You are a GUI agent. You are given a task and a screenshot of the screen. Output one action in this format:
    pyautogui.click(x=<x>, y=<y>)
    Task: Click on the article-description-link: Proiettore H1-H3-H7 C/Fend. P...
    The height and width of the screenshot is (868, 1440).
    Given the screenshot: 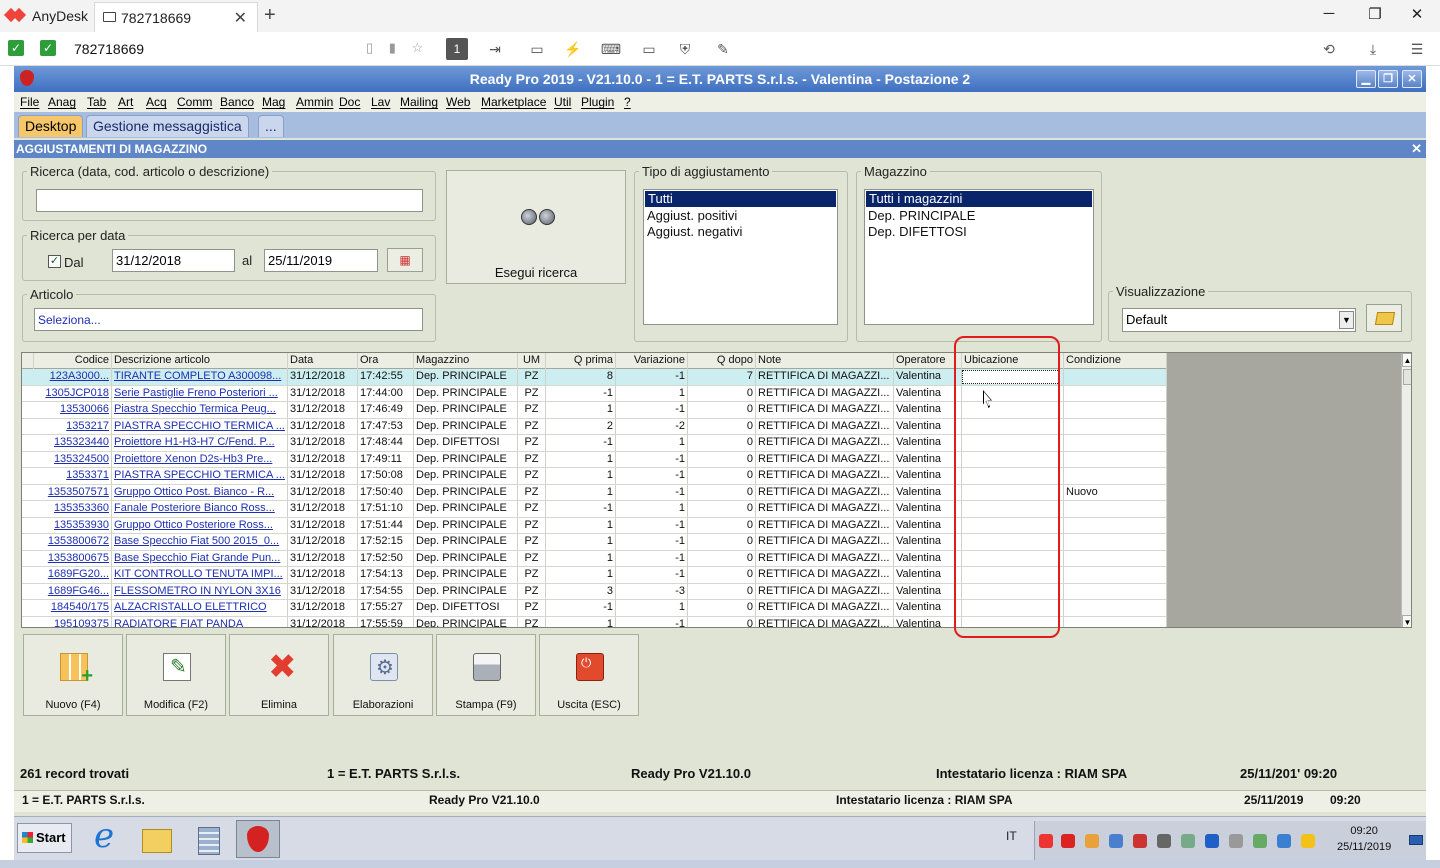 What is the action you would take?
    pyautogui.click(x=194, y=442)
    